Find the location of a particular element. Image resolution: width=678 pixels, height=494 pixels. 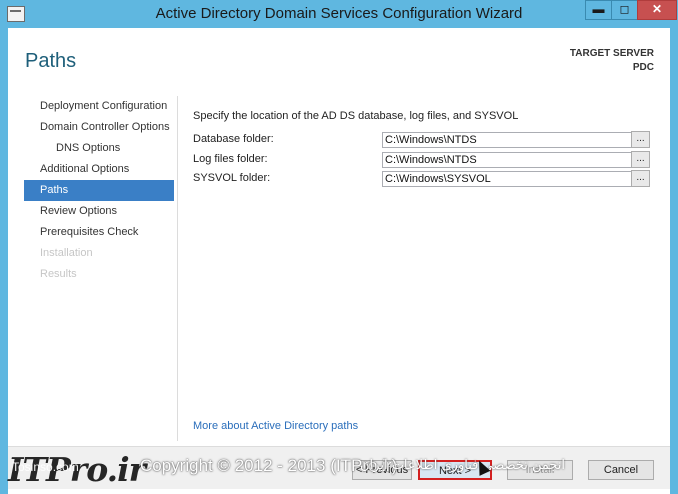

sidebar-item-dns-options: DNS Options is located at coordinates (99, 148).